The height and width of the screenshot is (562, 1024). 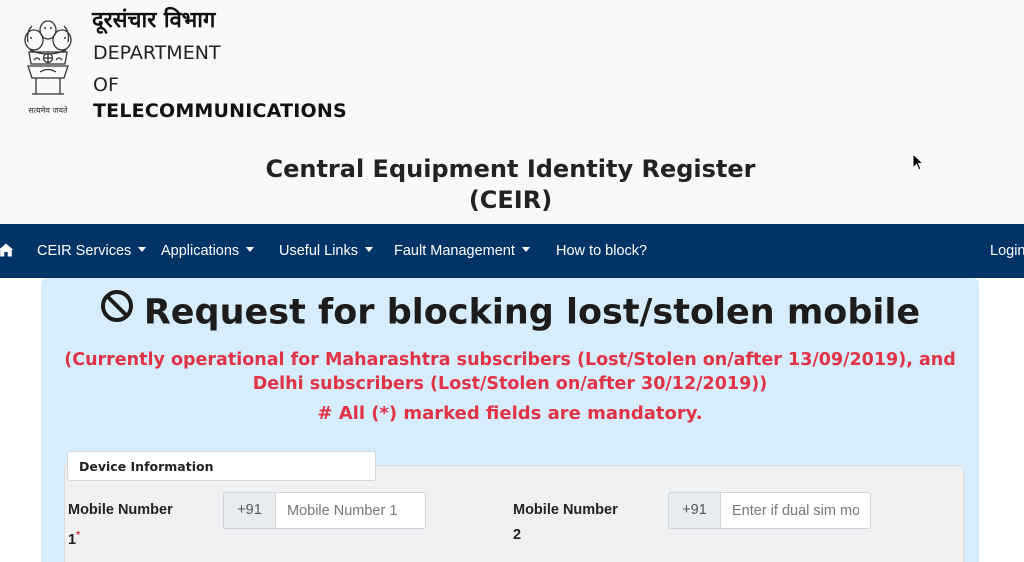 What do you see at coordinates (565, 523) in the screenshot?
I see `mobile-number-2-label: Mobile Number 2` at bounding box center [565, 523].